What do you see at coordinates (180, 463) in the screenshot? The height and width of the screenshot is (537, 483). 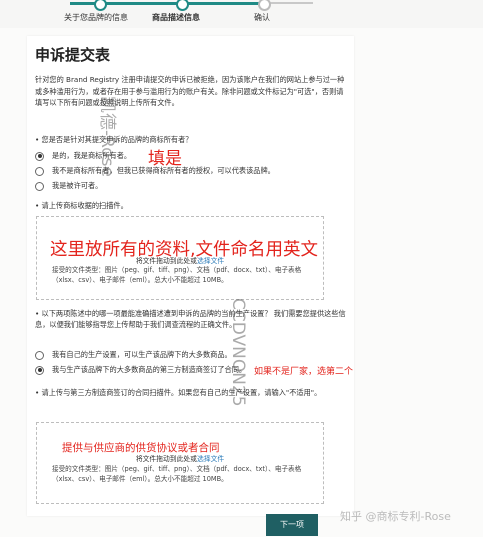 I see `upload-dropzone-contract: 将文件拖动到此处或选择文件` at bounding box center [180, 463].